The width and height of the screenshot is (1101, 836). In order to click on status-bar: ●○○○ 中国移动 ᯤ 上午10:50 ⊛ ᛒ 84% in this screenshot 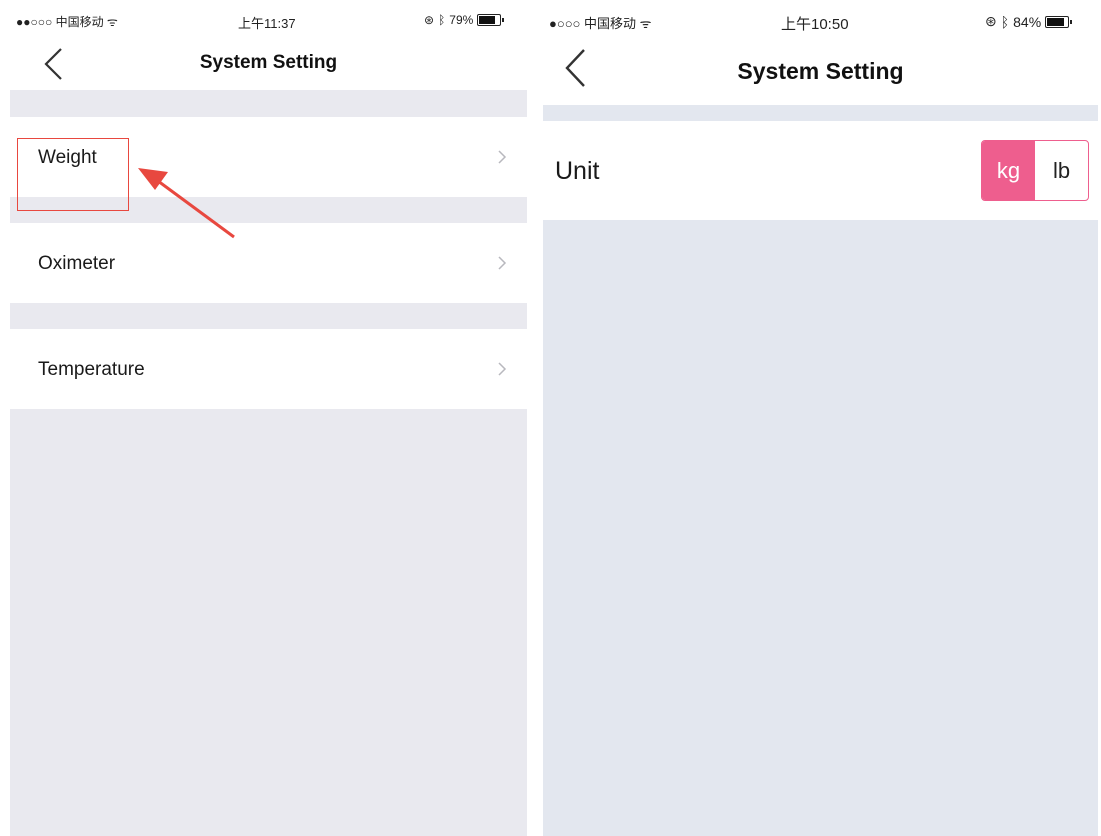, I will do `click(820, 22)`.